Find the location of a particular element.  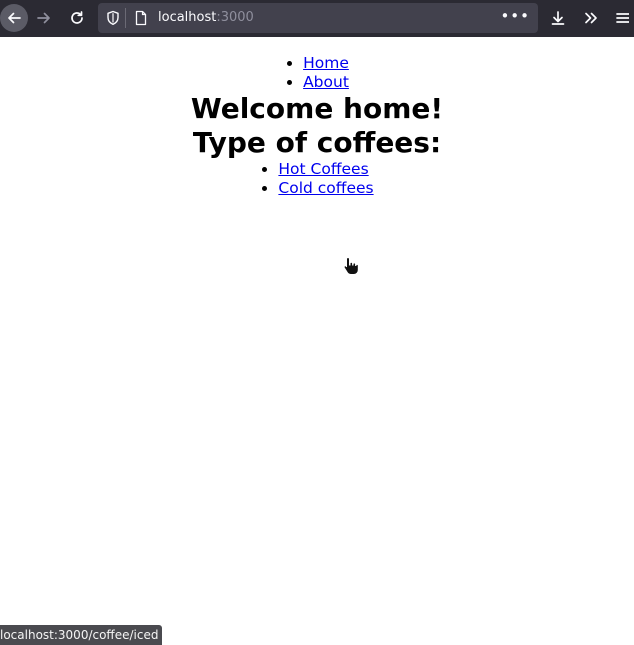

menu-button is located at coordinates (621, 18).